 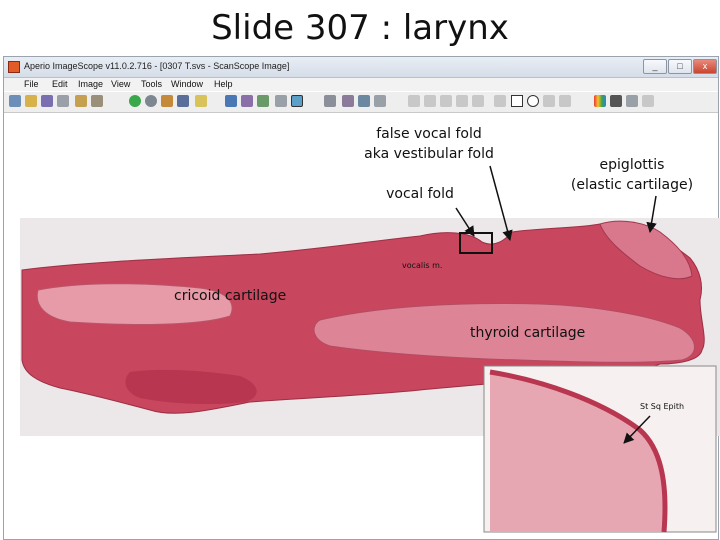 I want to click on epiglottis-line1: epiglottis, so click(x=632, y=165).